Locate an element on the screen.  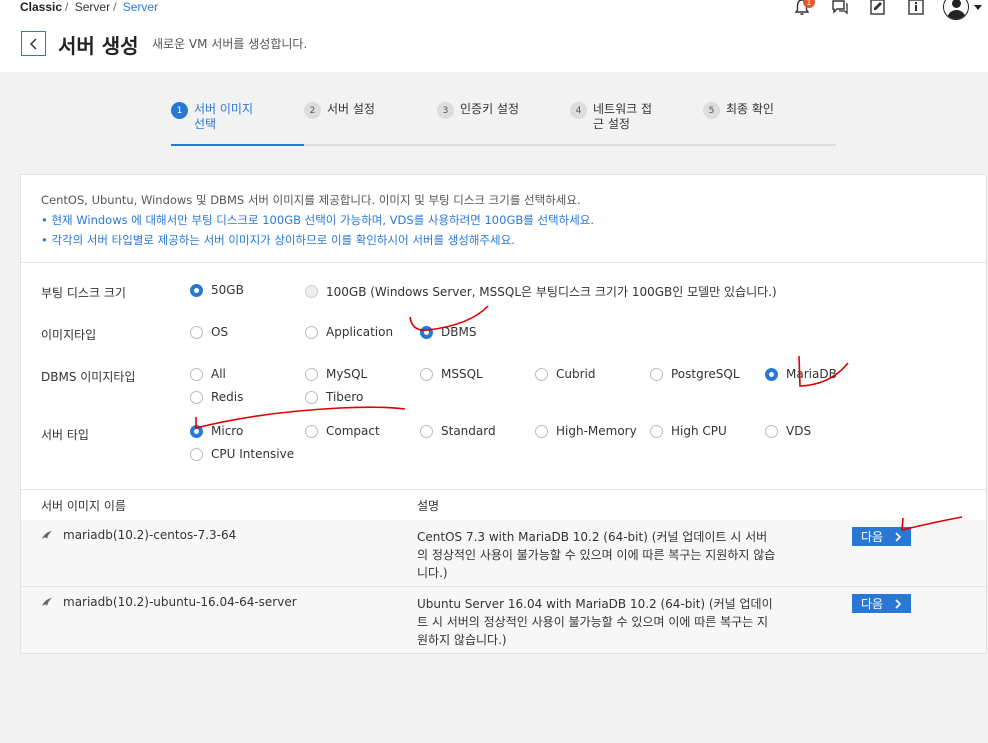
info-icon is located at coordinates (916, 7).